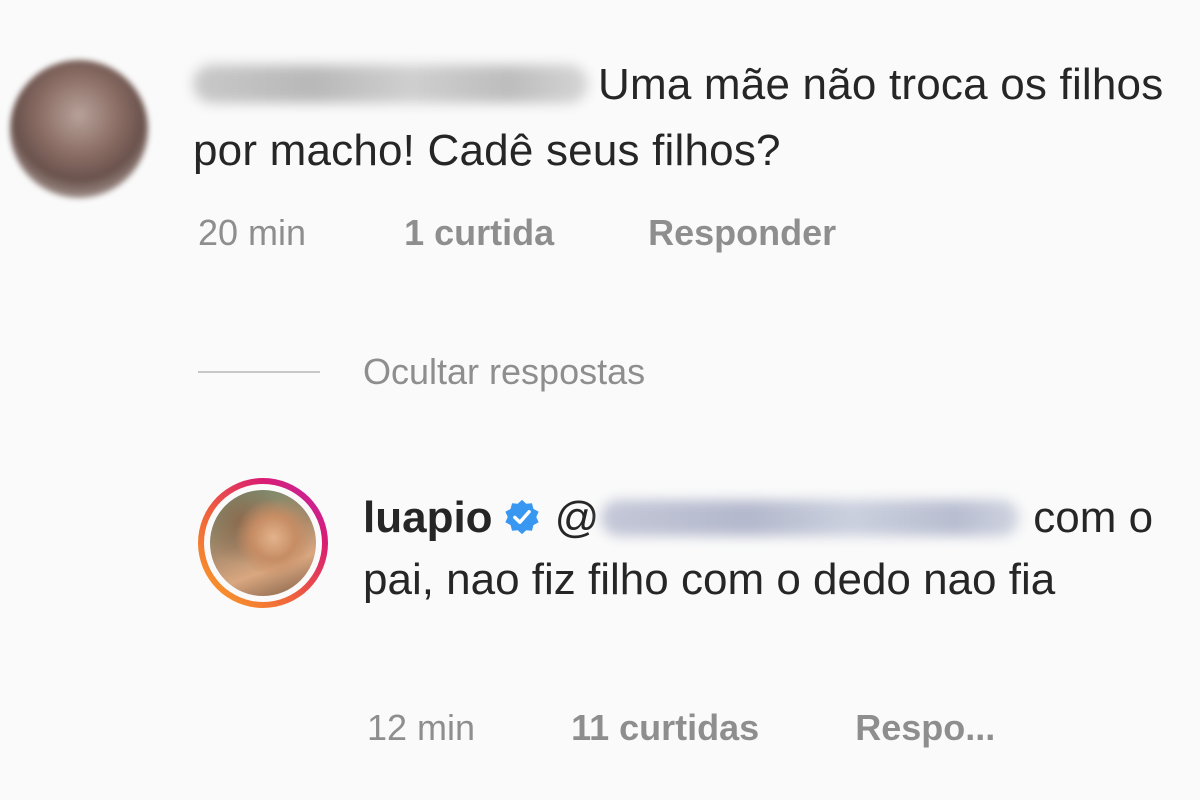 The image size is (1200, 800). What do you see at coordinates (504, 372) in the screenshot?
I see `hide-replies-label: Ocultar respostas` at bounding box center [504, 372].